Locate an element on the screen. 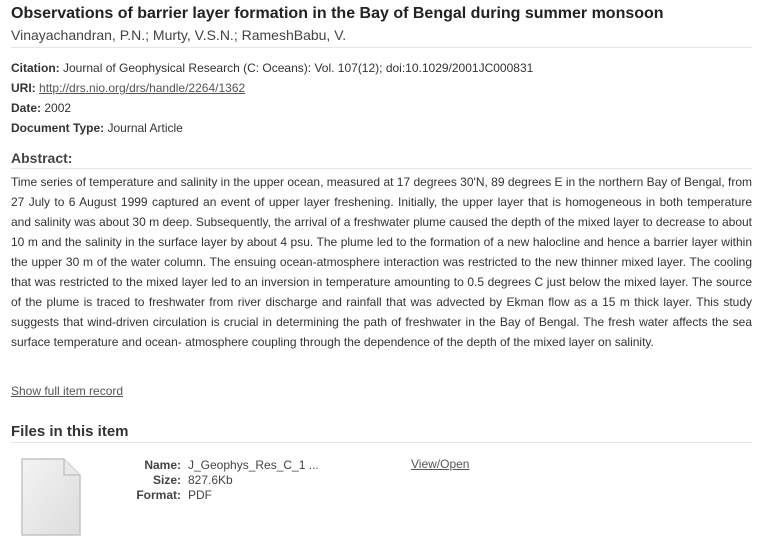  file-size-label: Size: is located at coordinates (166, 480).